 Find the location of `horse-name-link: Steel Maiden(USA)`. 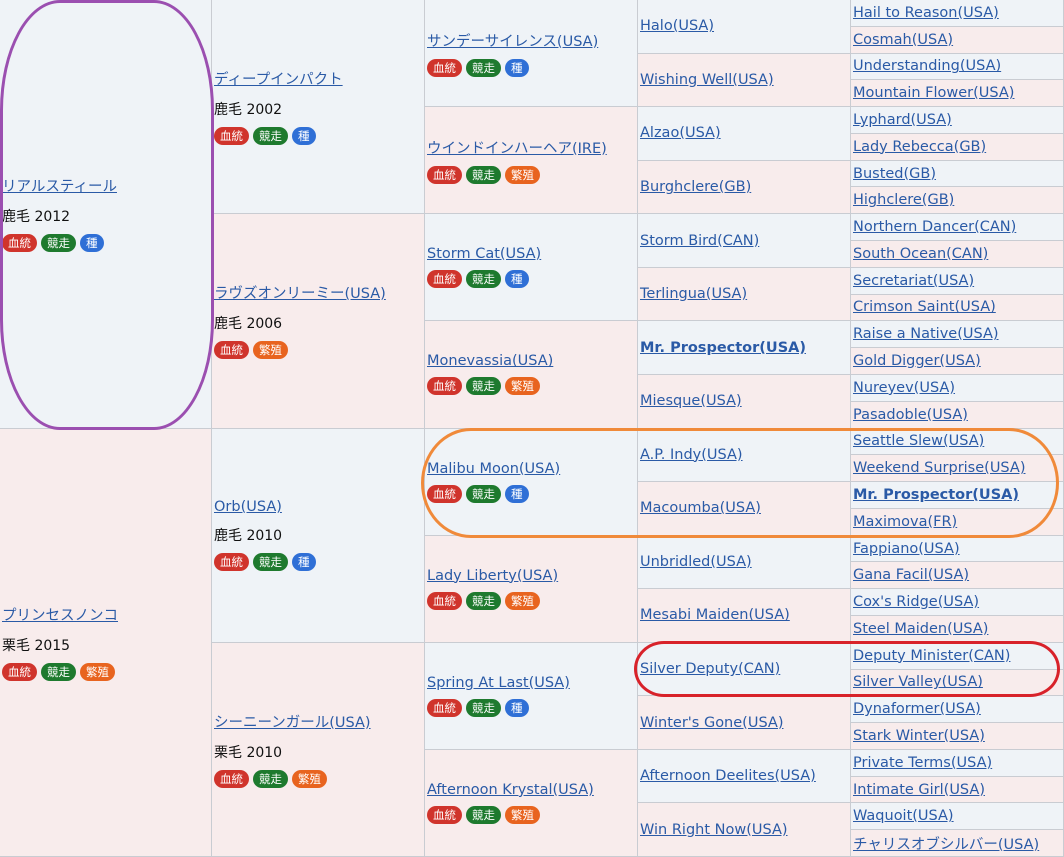

horse-name-link: Steel Maiden(USA) is located at coordinates (958, 629).